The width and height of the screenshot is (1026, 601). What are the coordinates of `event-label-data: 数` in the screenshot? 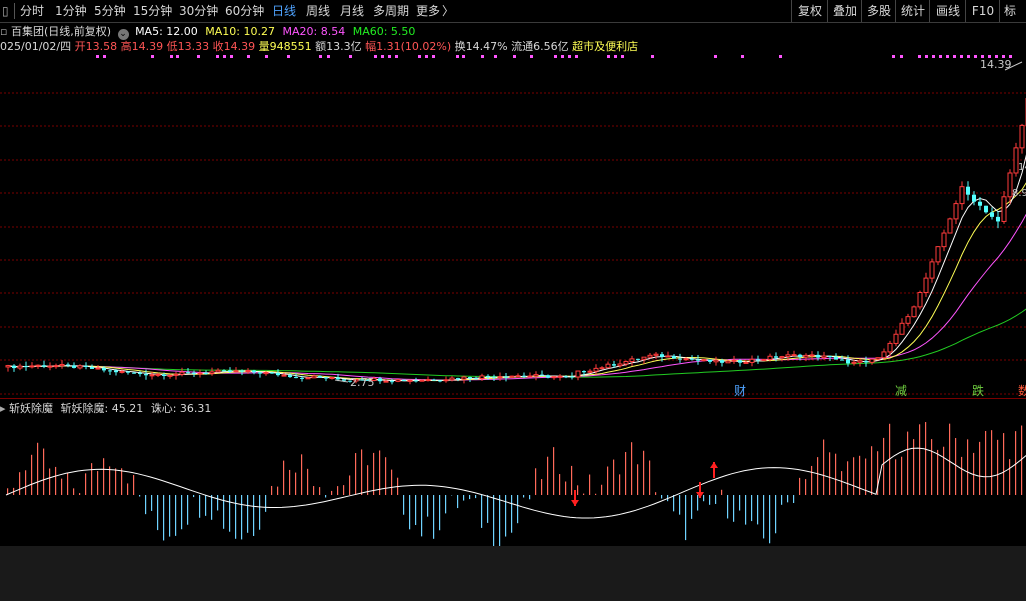 It's located at (1022, 390).